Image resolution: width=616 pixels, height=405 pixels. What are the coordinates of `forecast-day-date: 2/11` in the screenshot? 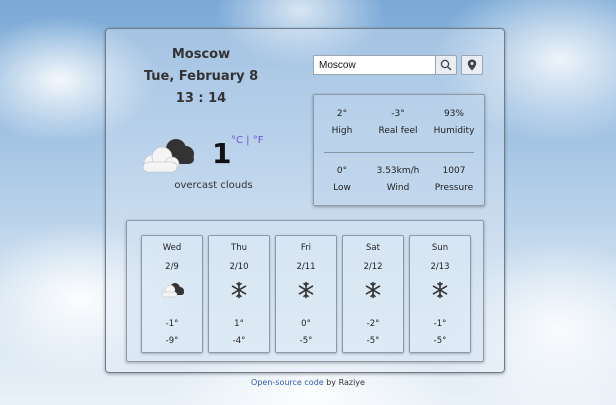 It's located at (306, 267).